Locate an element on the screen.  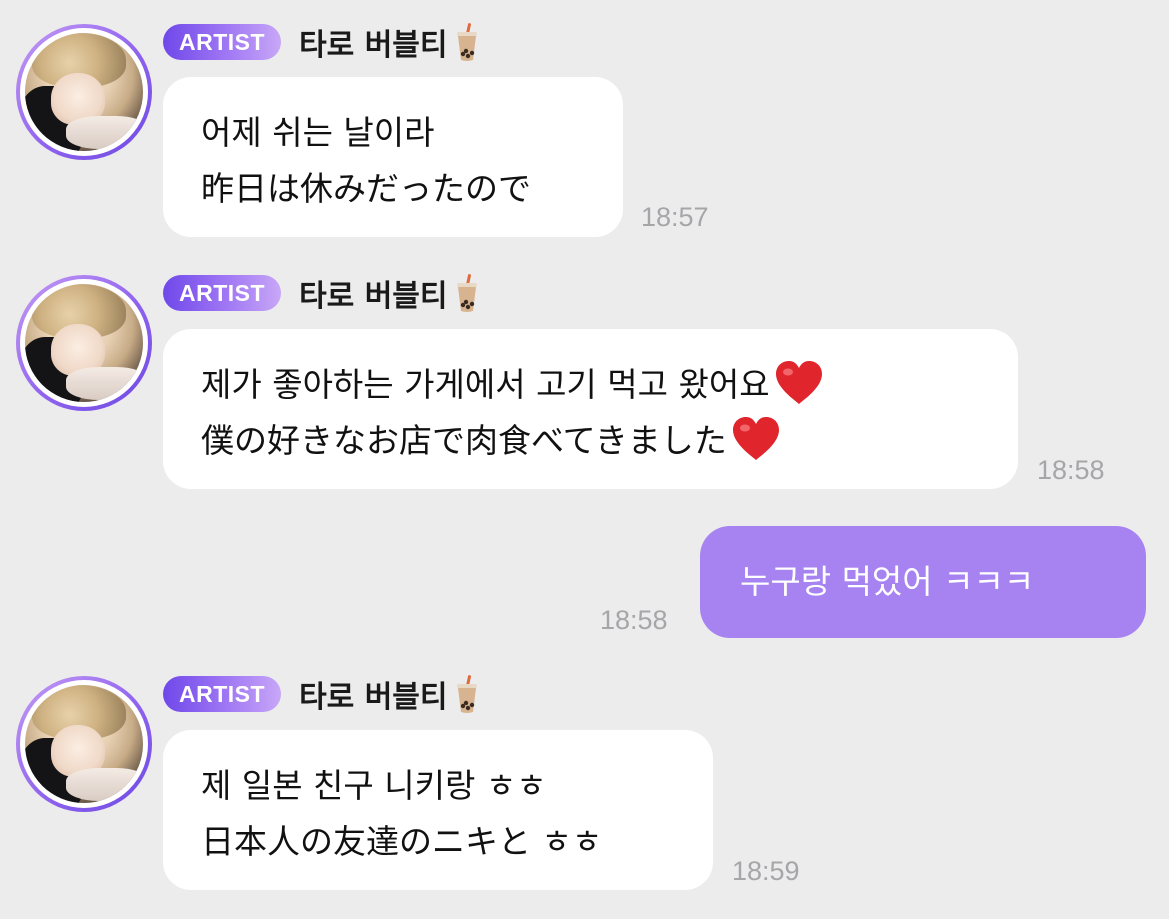
message-line-row: 제가 좋아하는 가게에서 고기 먹고 왔어요 is located at coordinates (599, 385).